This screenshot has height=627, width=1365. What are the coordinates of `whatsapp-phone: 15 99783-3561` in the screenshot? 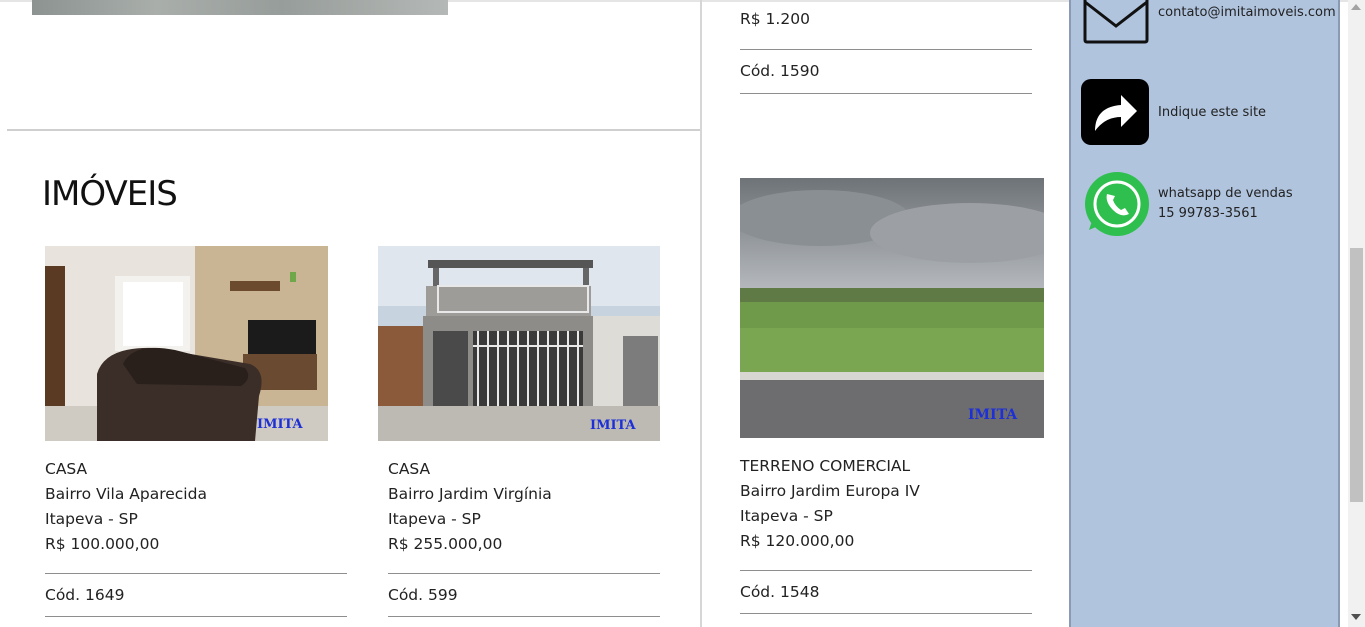 It's located at (1208, 214).